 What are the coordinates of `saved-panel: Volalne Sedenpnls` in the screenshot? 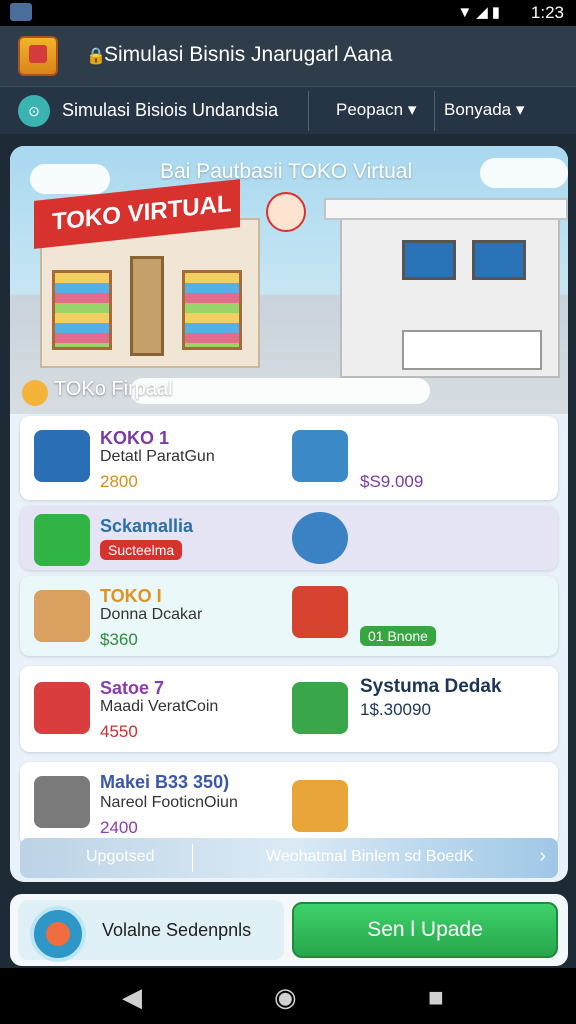 It's located at (151, 931).